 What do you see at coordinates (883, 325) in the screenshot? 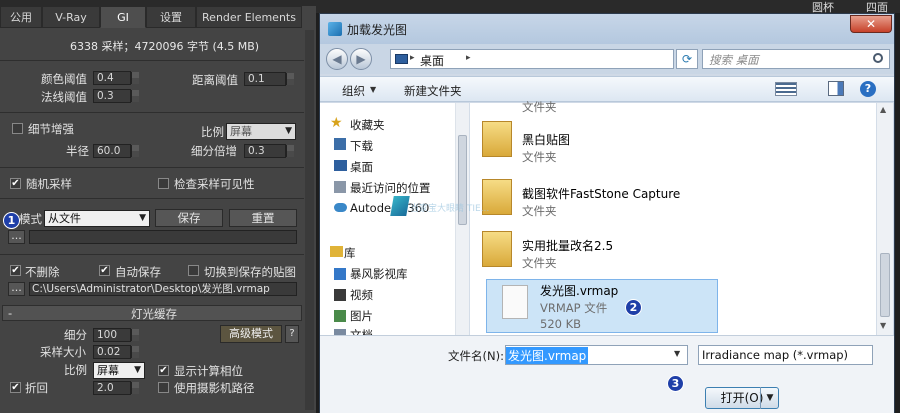
I see `scroll-down-icon: ▼` at bounding box center [883, 325].